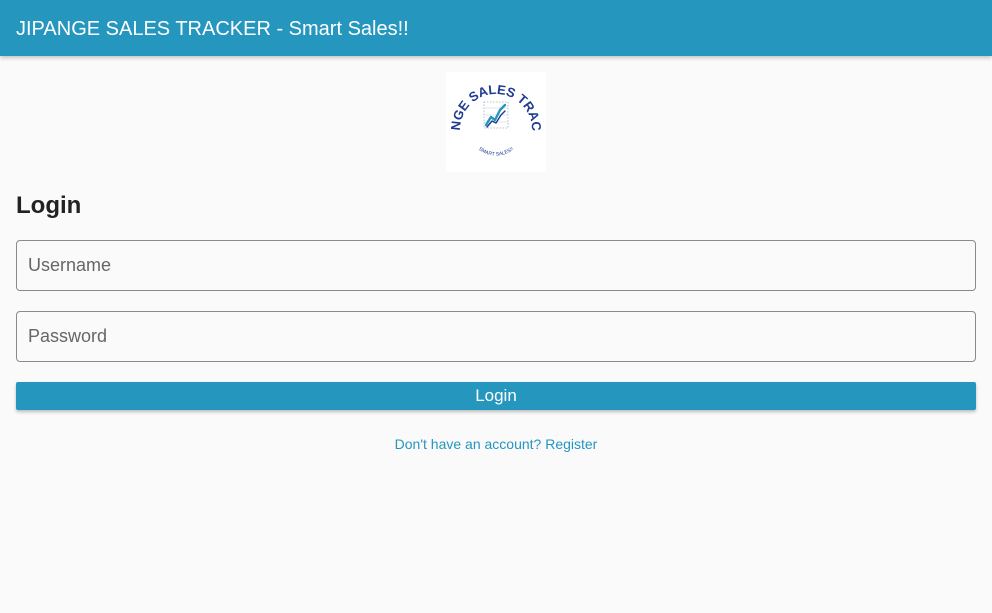  Describe the element at coordinates (49, 205) in the screenshot. I see `login-heading: Login` at that location.